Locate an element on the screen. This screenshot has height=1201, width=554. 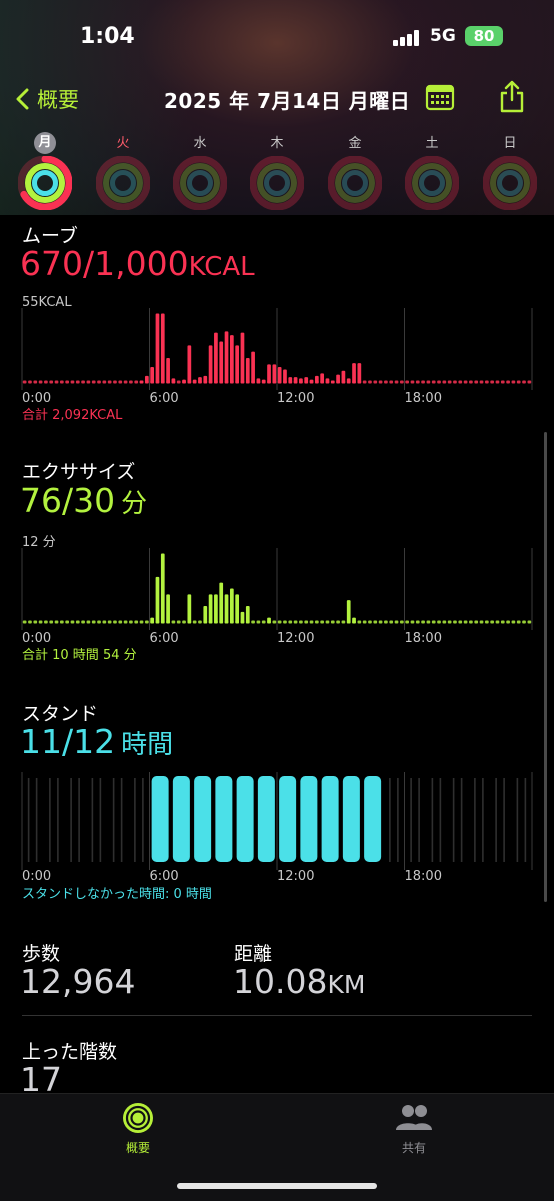
share-icon is located at coordinates (512, 97).